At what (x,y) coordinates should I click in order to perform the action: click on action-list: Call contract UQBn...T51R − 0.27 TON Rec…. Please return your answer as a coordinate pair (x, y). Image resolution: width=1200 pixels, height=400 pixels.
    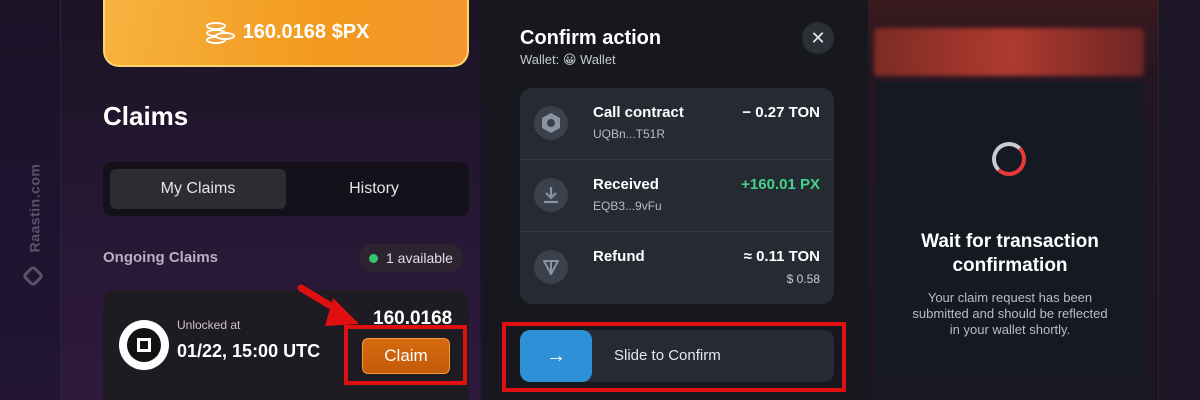
    Looking at the image, I should click on (677, 196).